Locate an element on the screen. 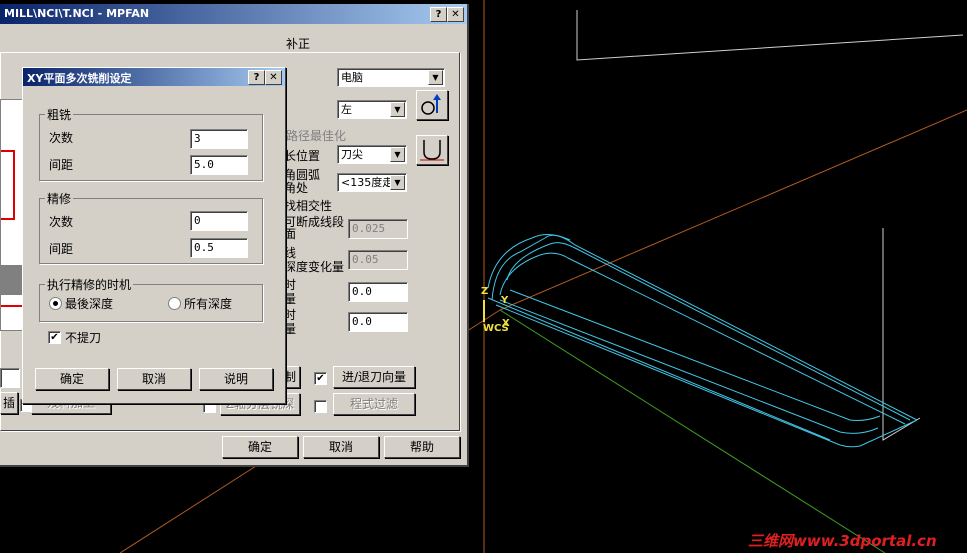  dialog-titlebar: XY平面多次铣削设定 ? ✕ is located at coordinates (154, 77).